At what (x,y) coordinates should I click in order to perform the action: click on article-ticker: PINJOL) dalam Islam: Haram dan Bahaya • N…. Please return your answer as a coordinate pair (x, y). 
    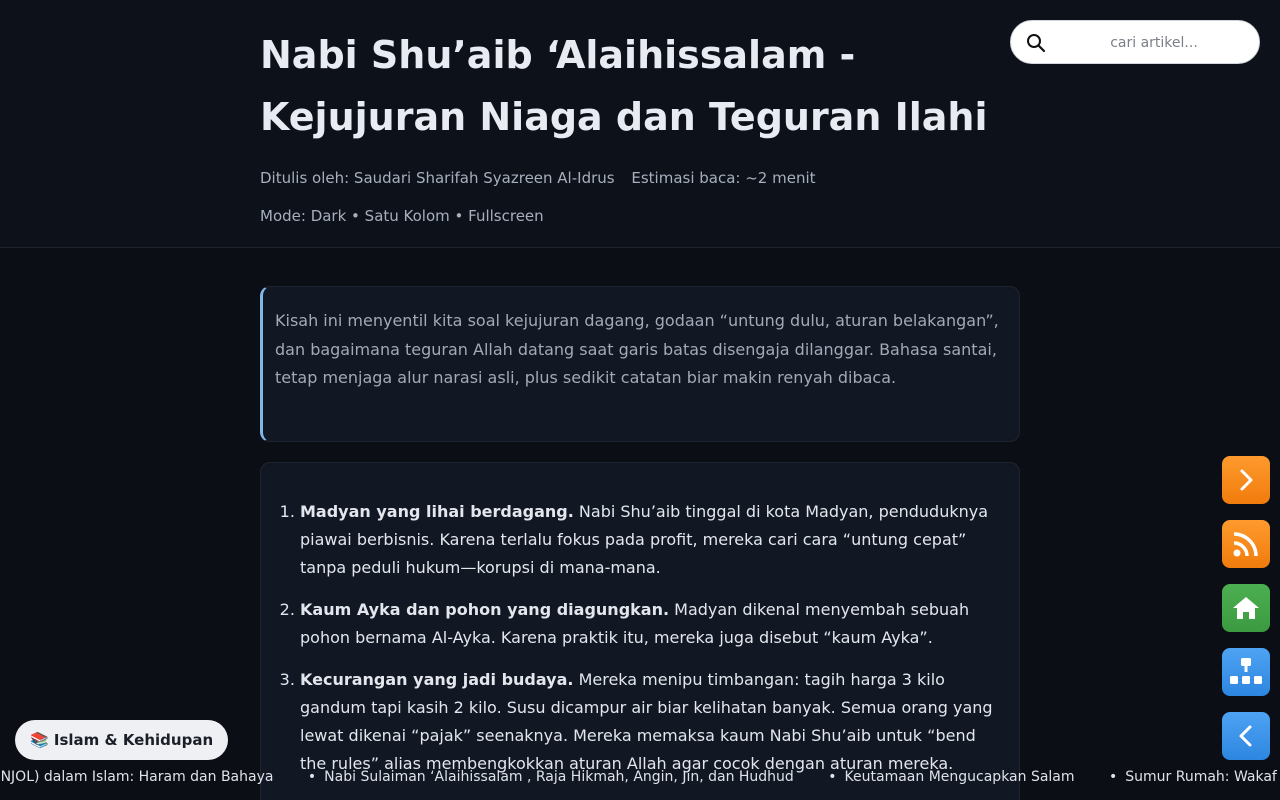
    Looking at the image, I should click on (640, 778).